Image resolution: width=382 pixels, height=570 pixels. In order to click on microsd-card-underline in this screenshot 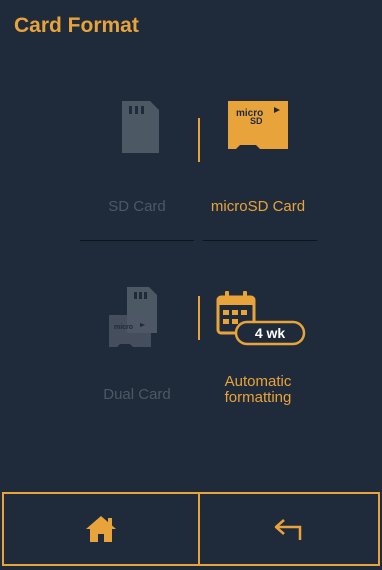, I will do `click(260, 240)`.